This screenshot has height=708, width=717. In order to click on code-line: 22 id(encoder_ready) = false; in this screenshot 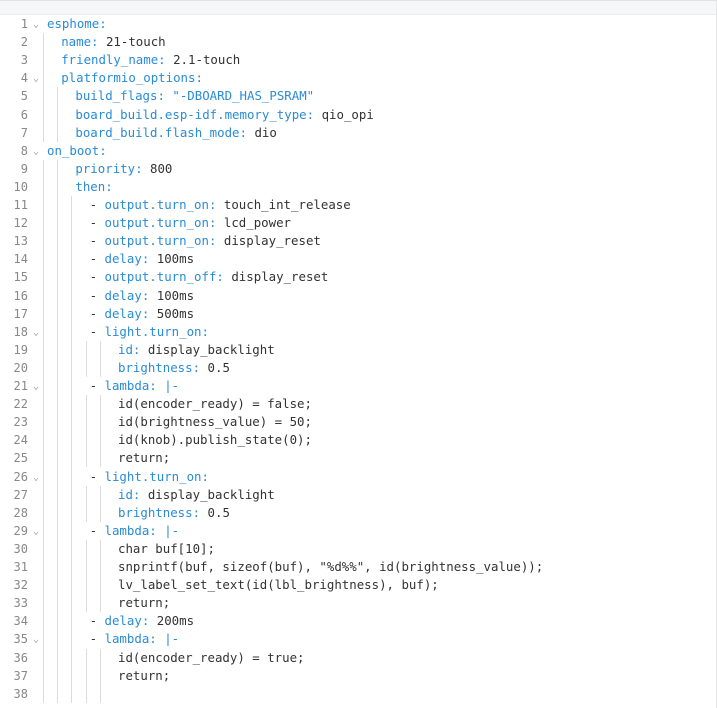, I will do `click(358, 404)`.